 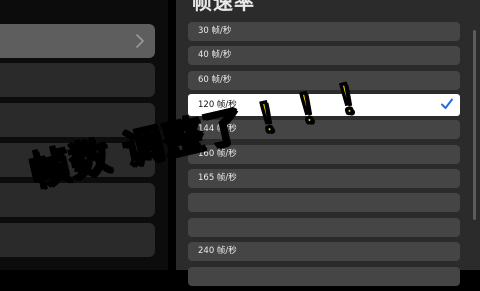 What do you see at coordinates (324, 31) in the screenshot?
I see `option-30fps: 30 帧/秒` at bounding box center [324, 31].